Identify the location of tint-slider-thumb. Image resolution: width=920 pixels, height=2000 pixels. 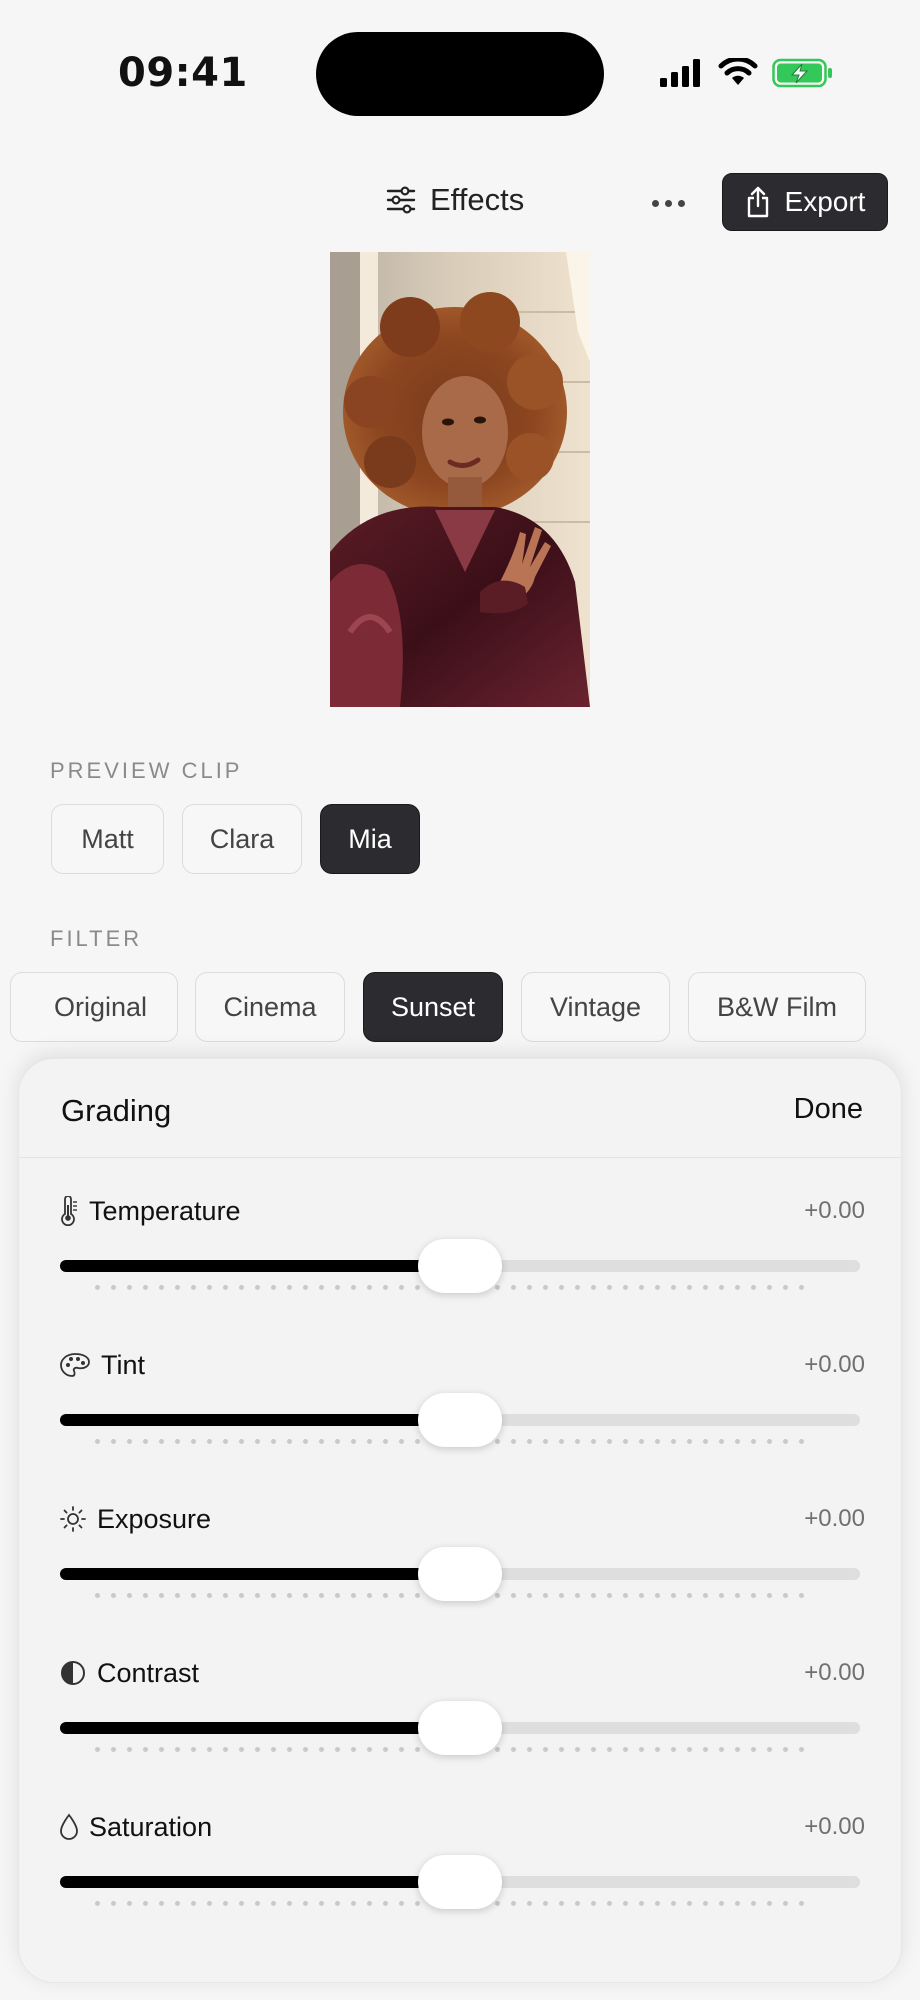
(460, 1420).